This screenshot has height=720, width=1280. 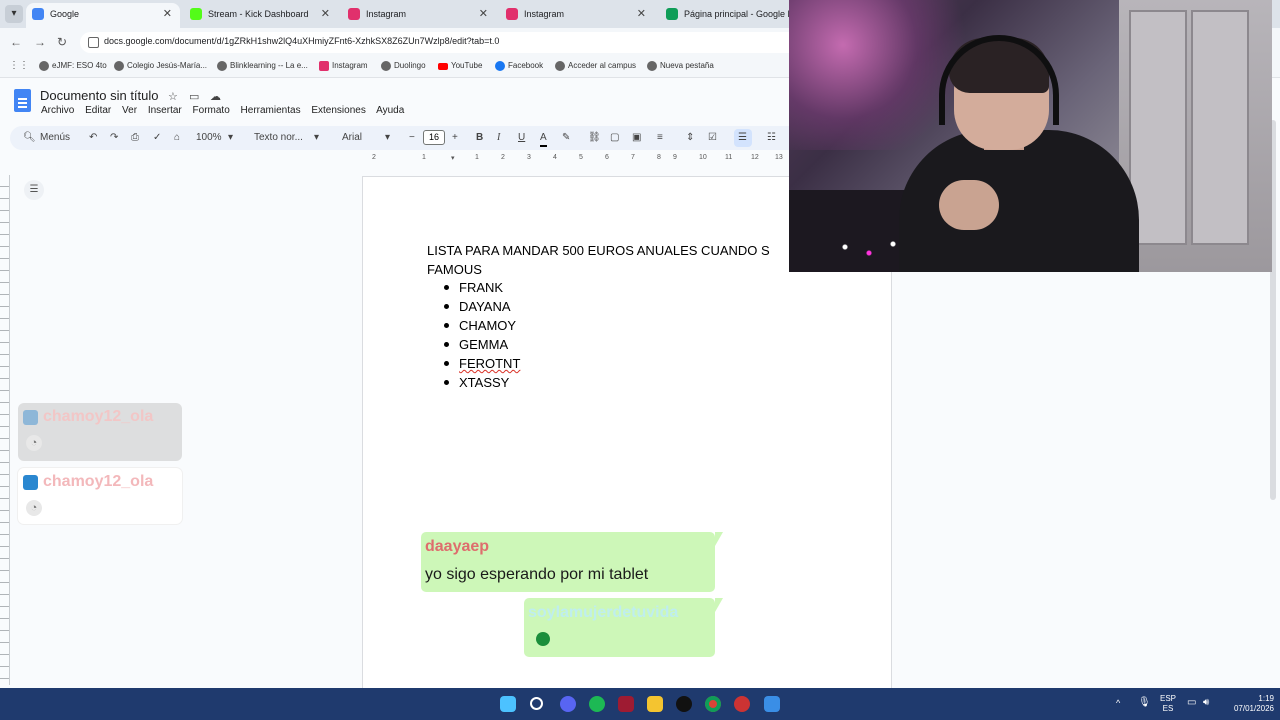 What do you see at coordinates (614, 138) in the screenshot?
I see `comment-icon: ▢` at bounding box center [614, 138].